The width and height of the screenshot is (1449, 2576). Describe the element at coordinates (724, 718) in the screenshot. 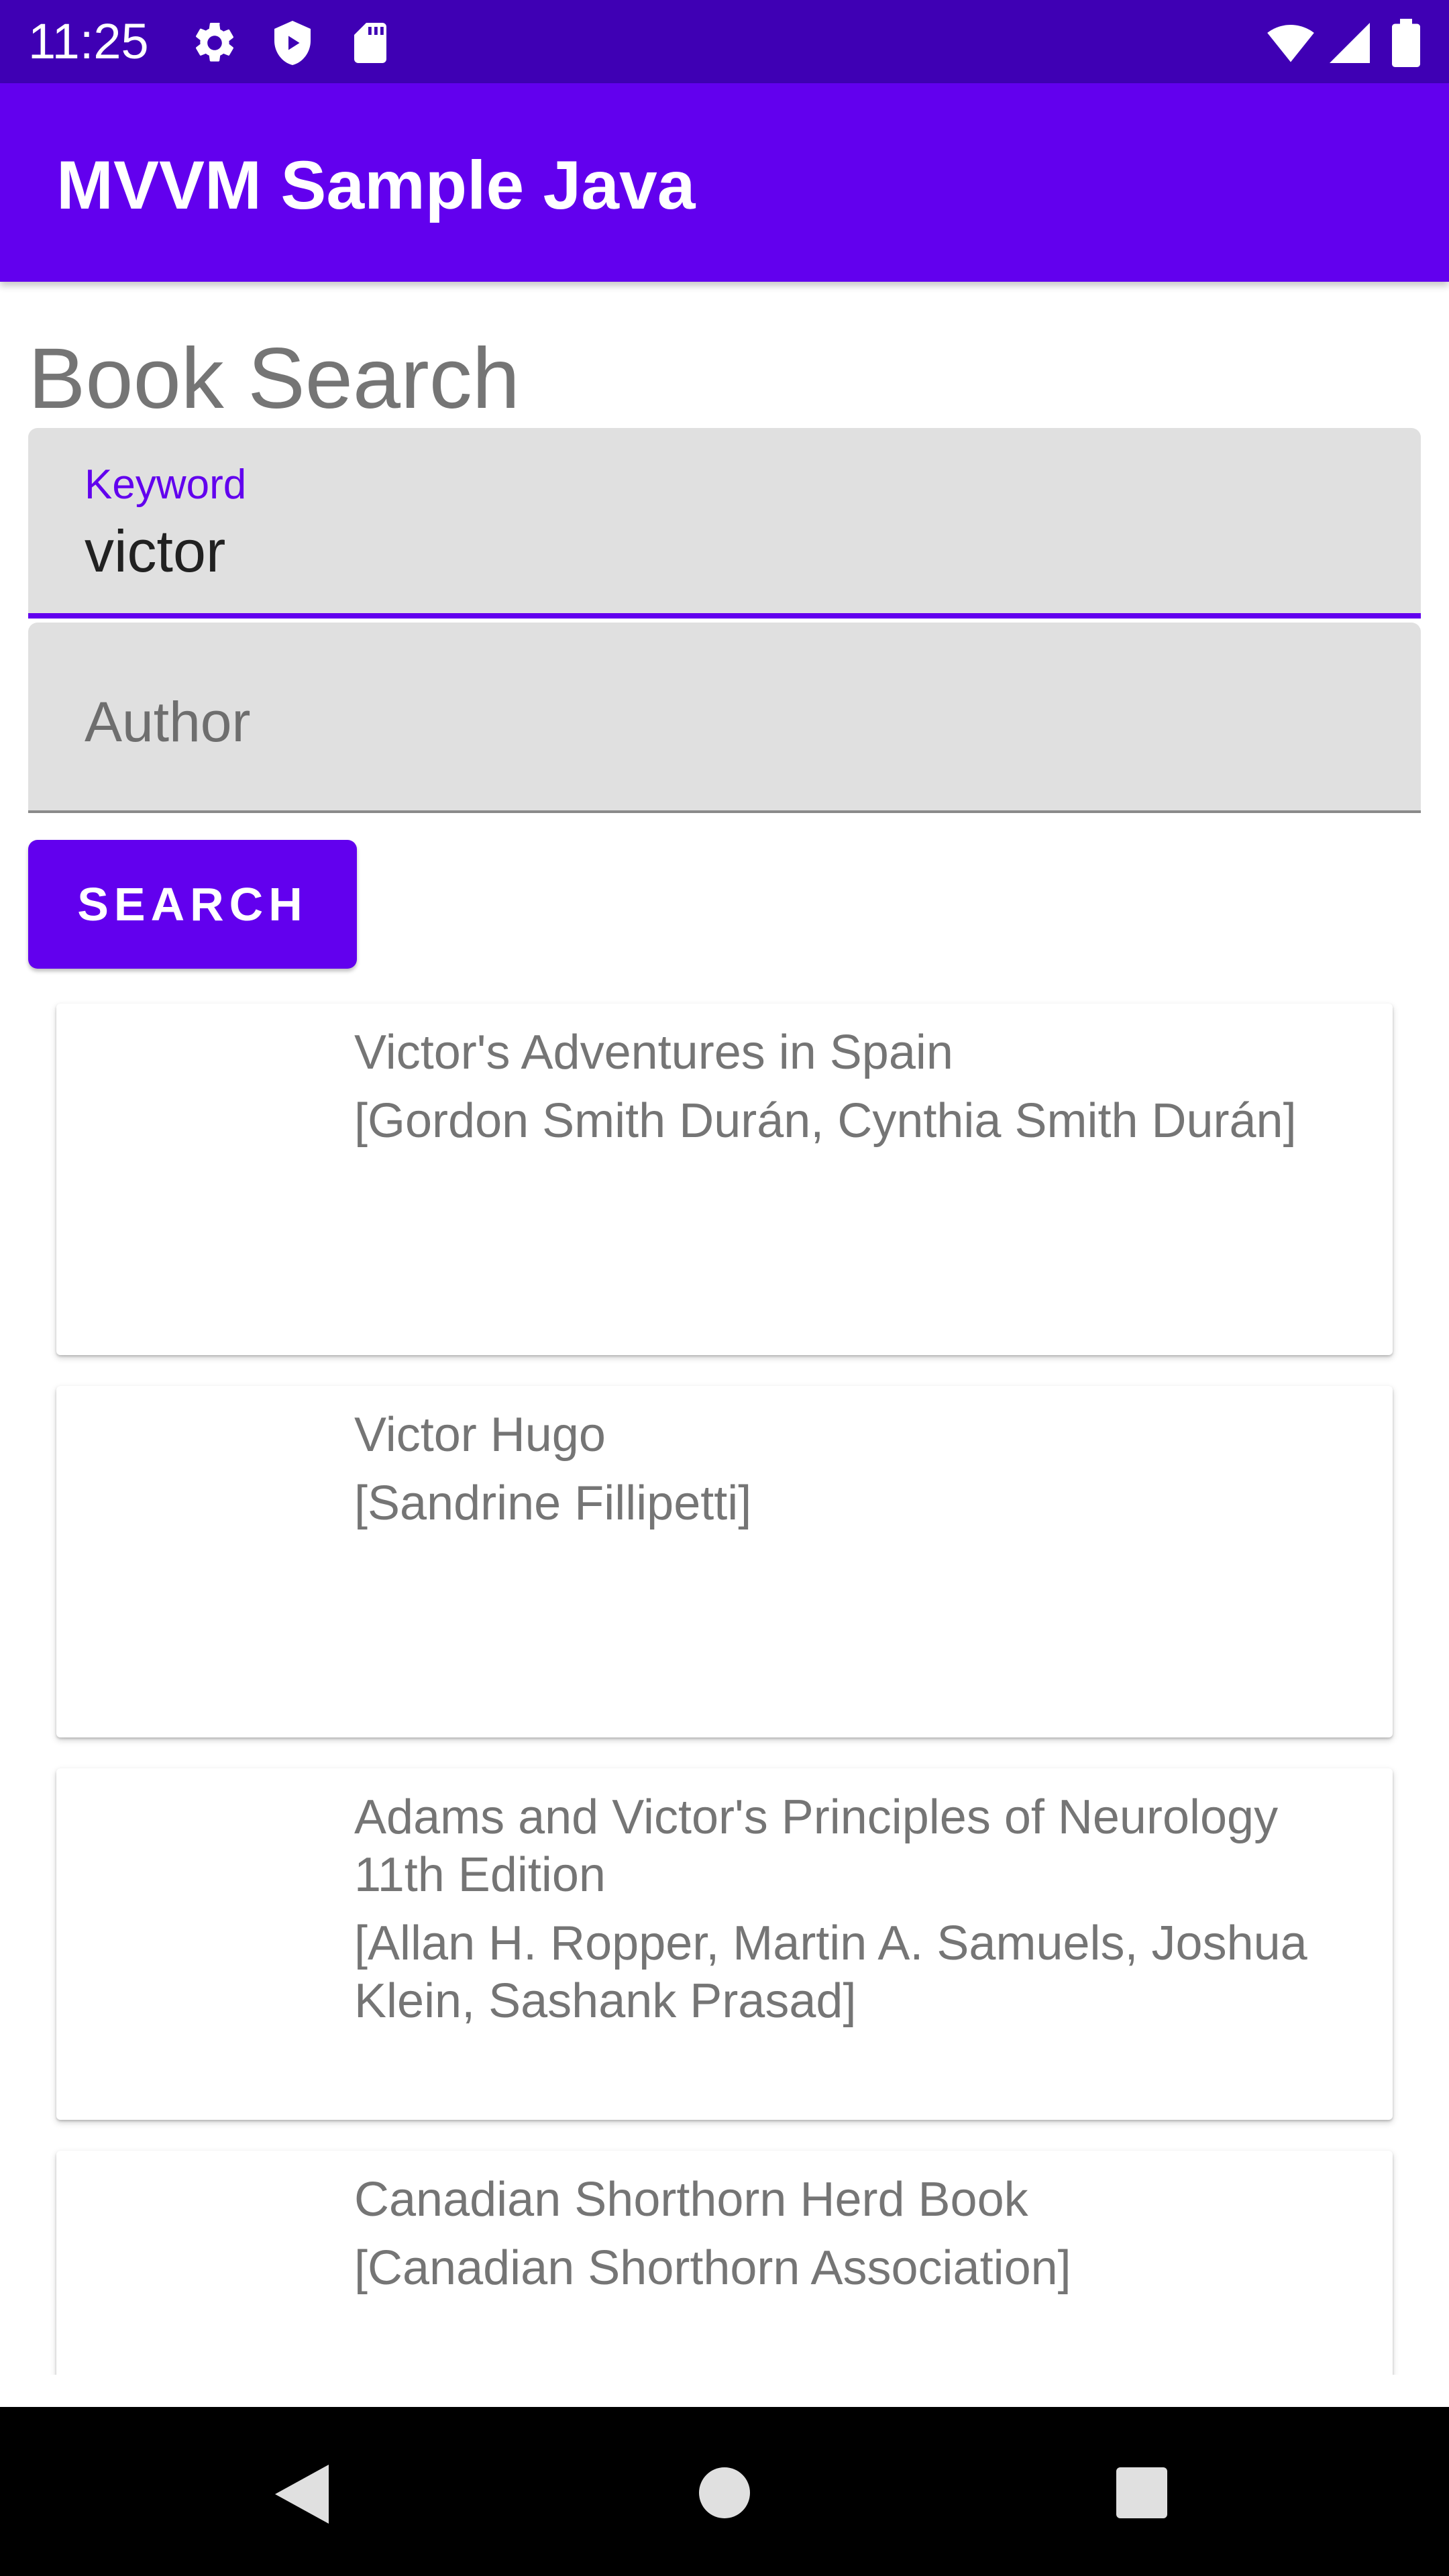

I see `author-field: Author` at that location.